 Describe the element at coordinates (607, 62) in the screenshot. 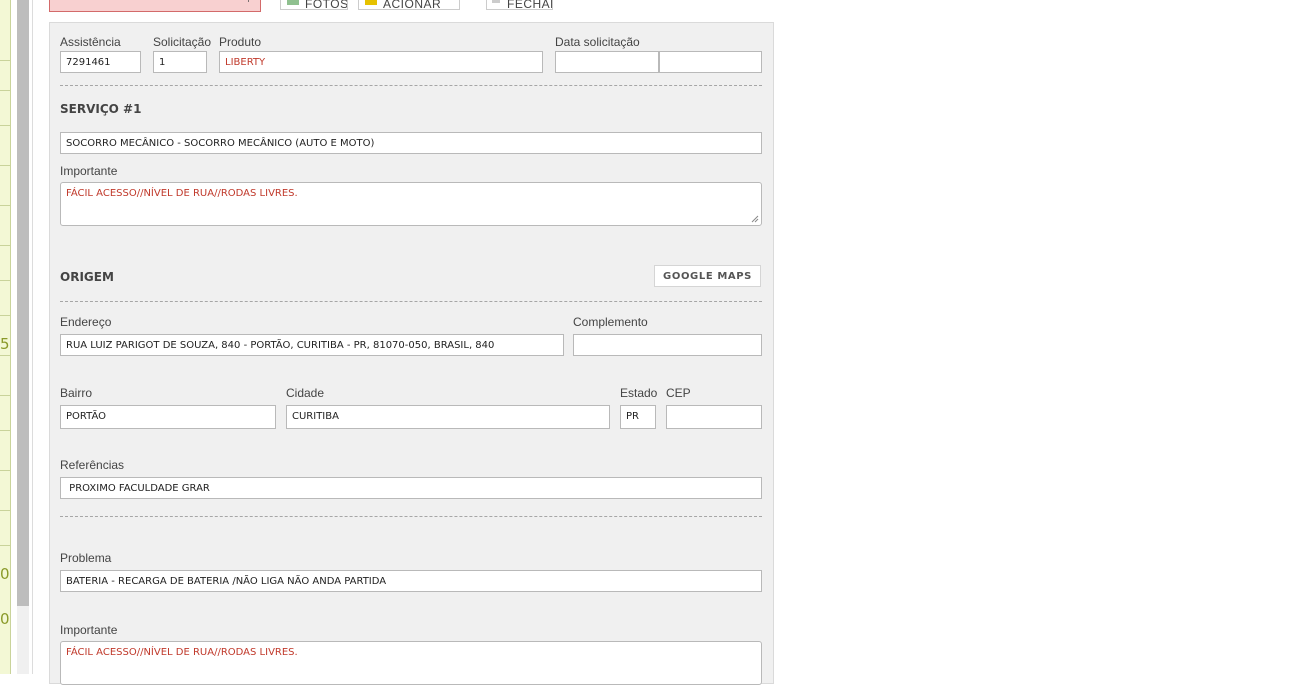

I see `data-solicitacao-date-input` at that location.